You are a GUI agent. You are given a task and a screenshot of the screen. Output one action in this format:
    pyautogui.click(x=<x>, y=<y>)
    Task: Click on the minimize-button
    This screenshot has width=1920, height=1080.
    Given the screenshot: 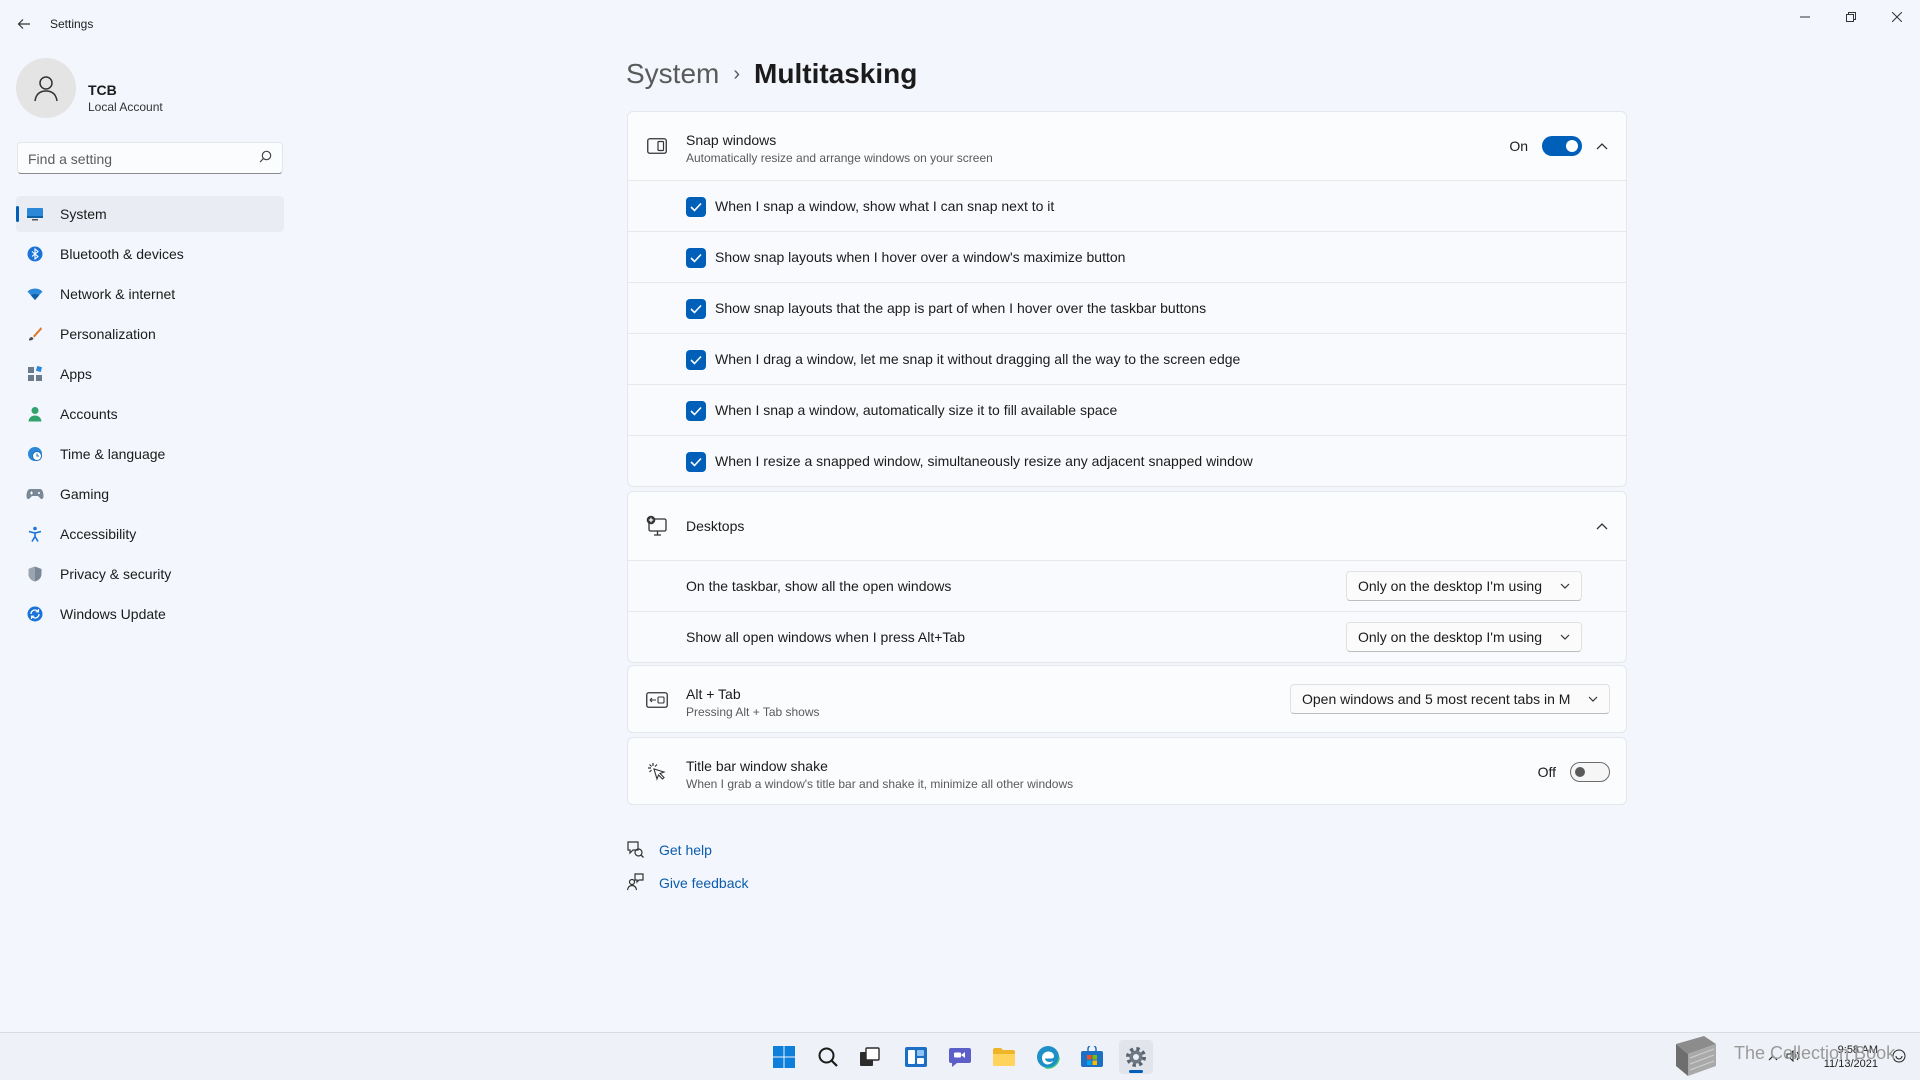 What is the action you would take?
    pyautogui.click(x=1805, y=17)
    